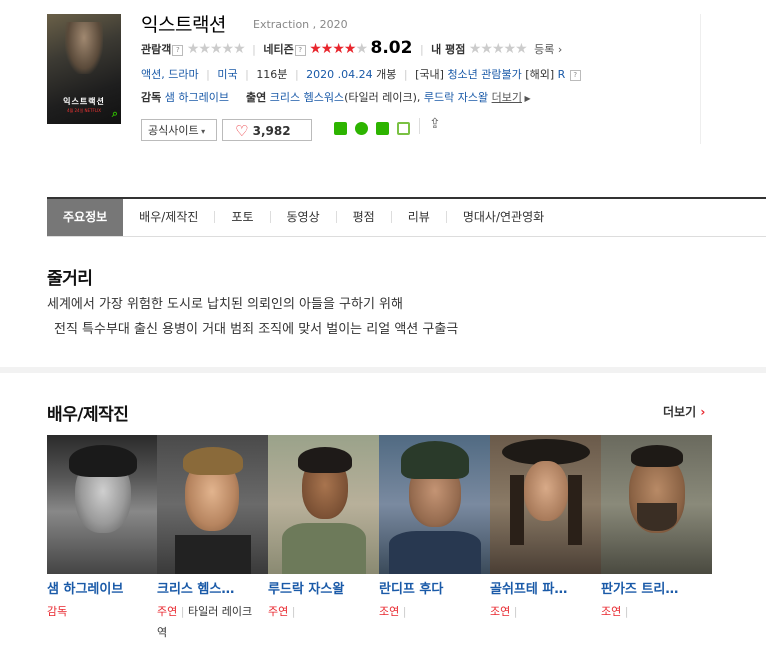  I want to click on person-role: 감독, so click(57, 611).